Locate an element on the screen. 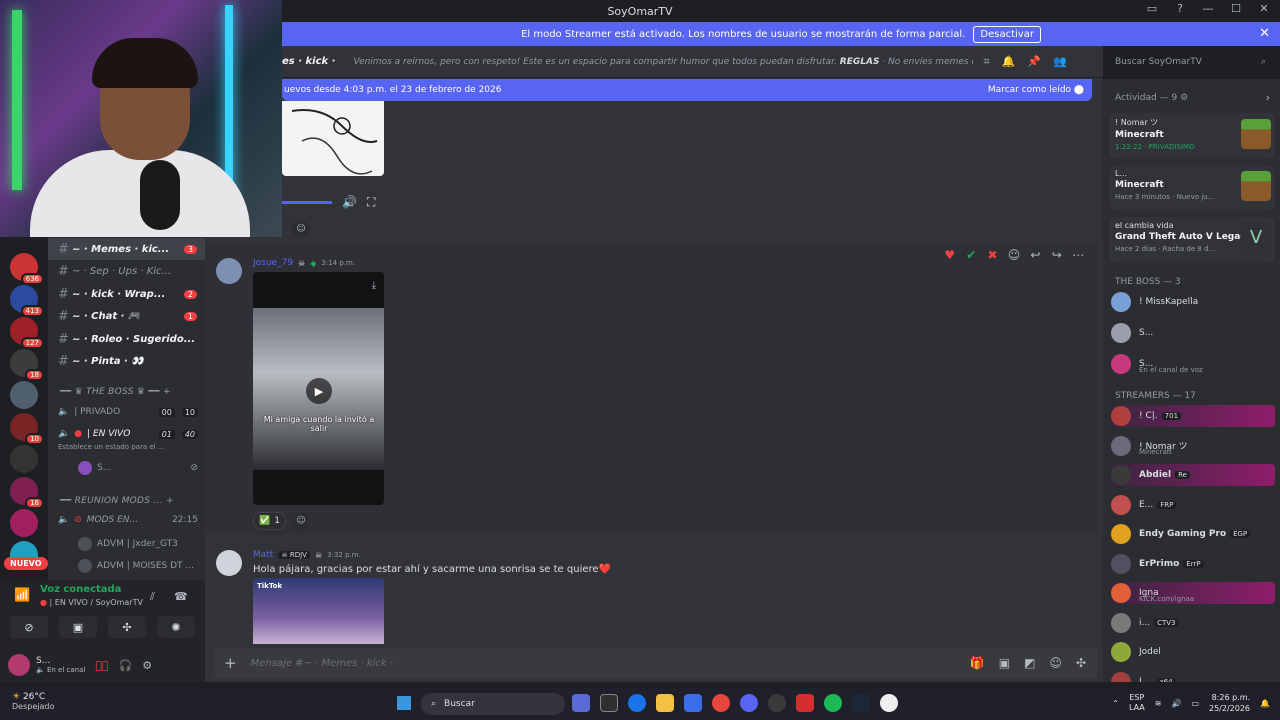  server-icon: 16 is located at coordinates (27, 493).